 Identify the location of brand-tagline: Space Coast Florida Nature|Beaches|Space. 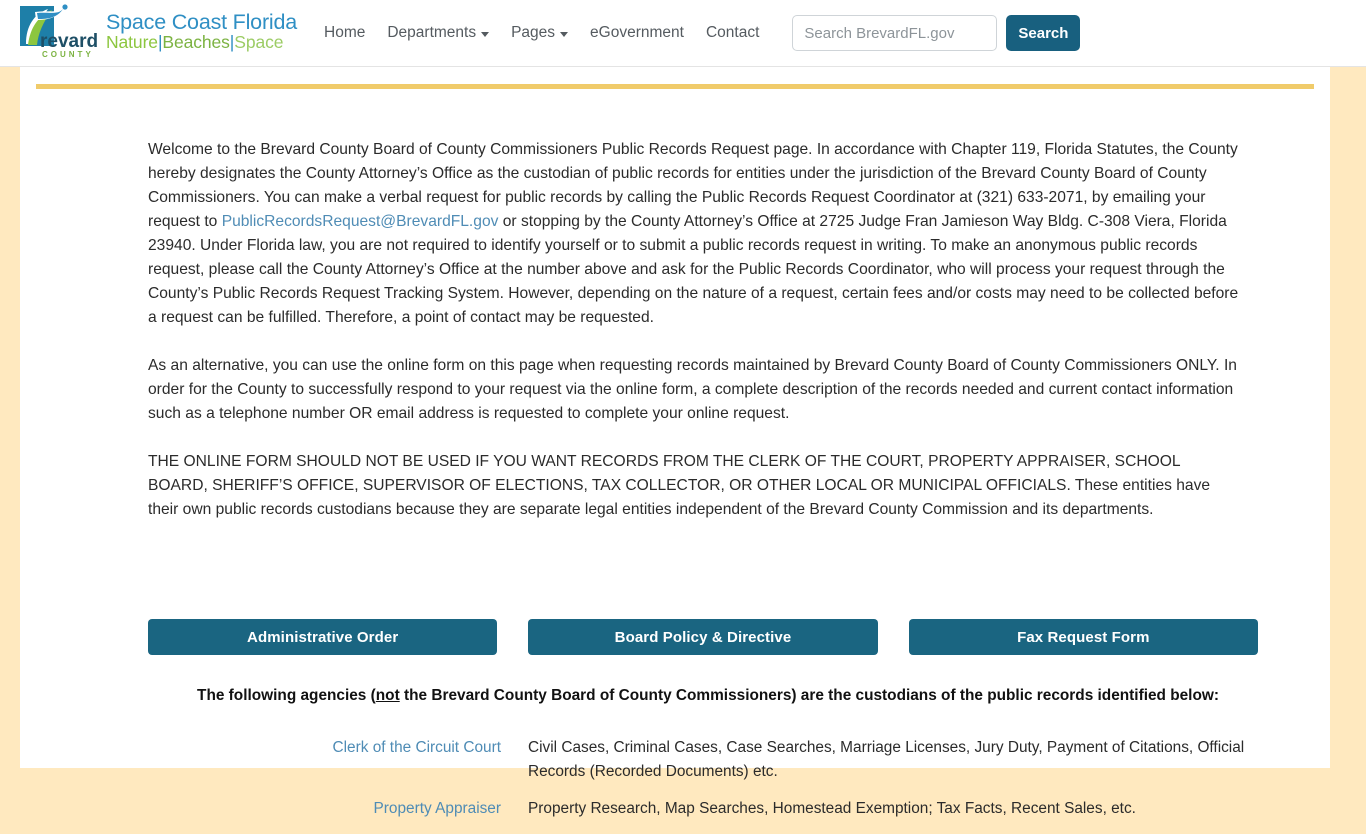
(201, 32).